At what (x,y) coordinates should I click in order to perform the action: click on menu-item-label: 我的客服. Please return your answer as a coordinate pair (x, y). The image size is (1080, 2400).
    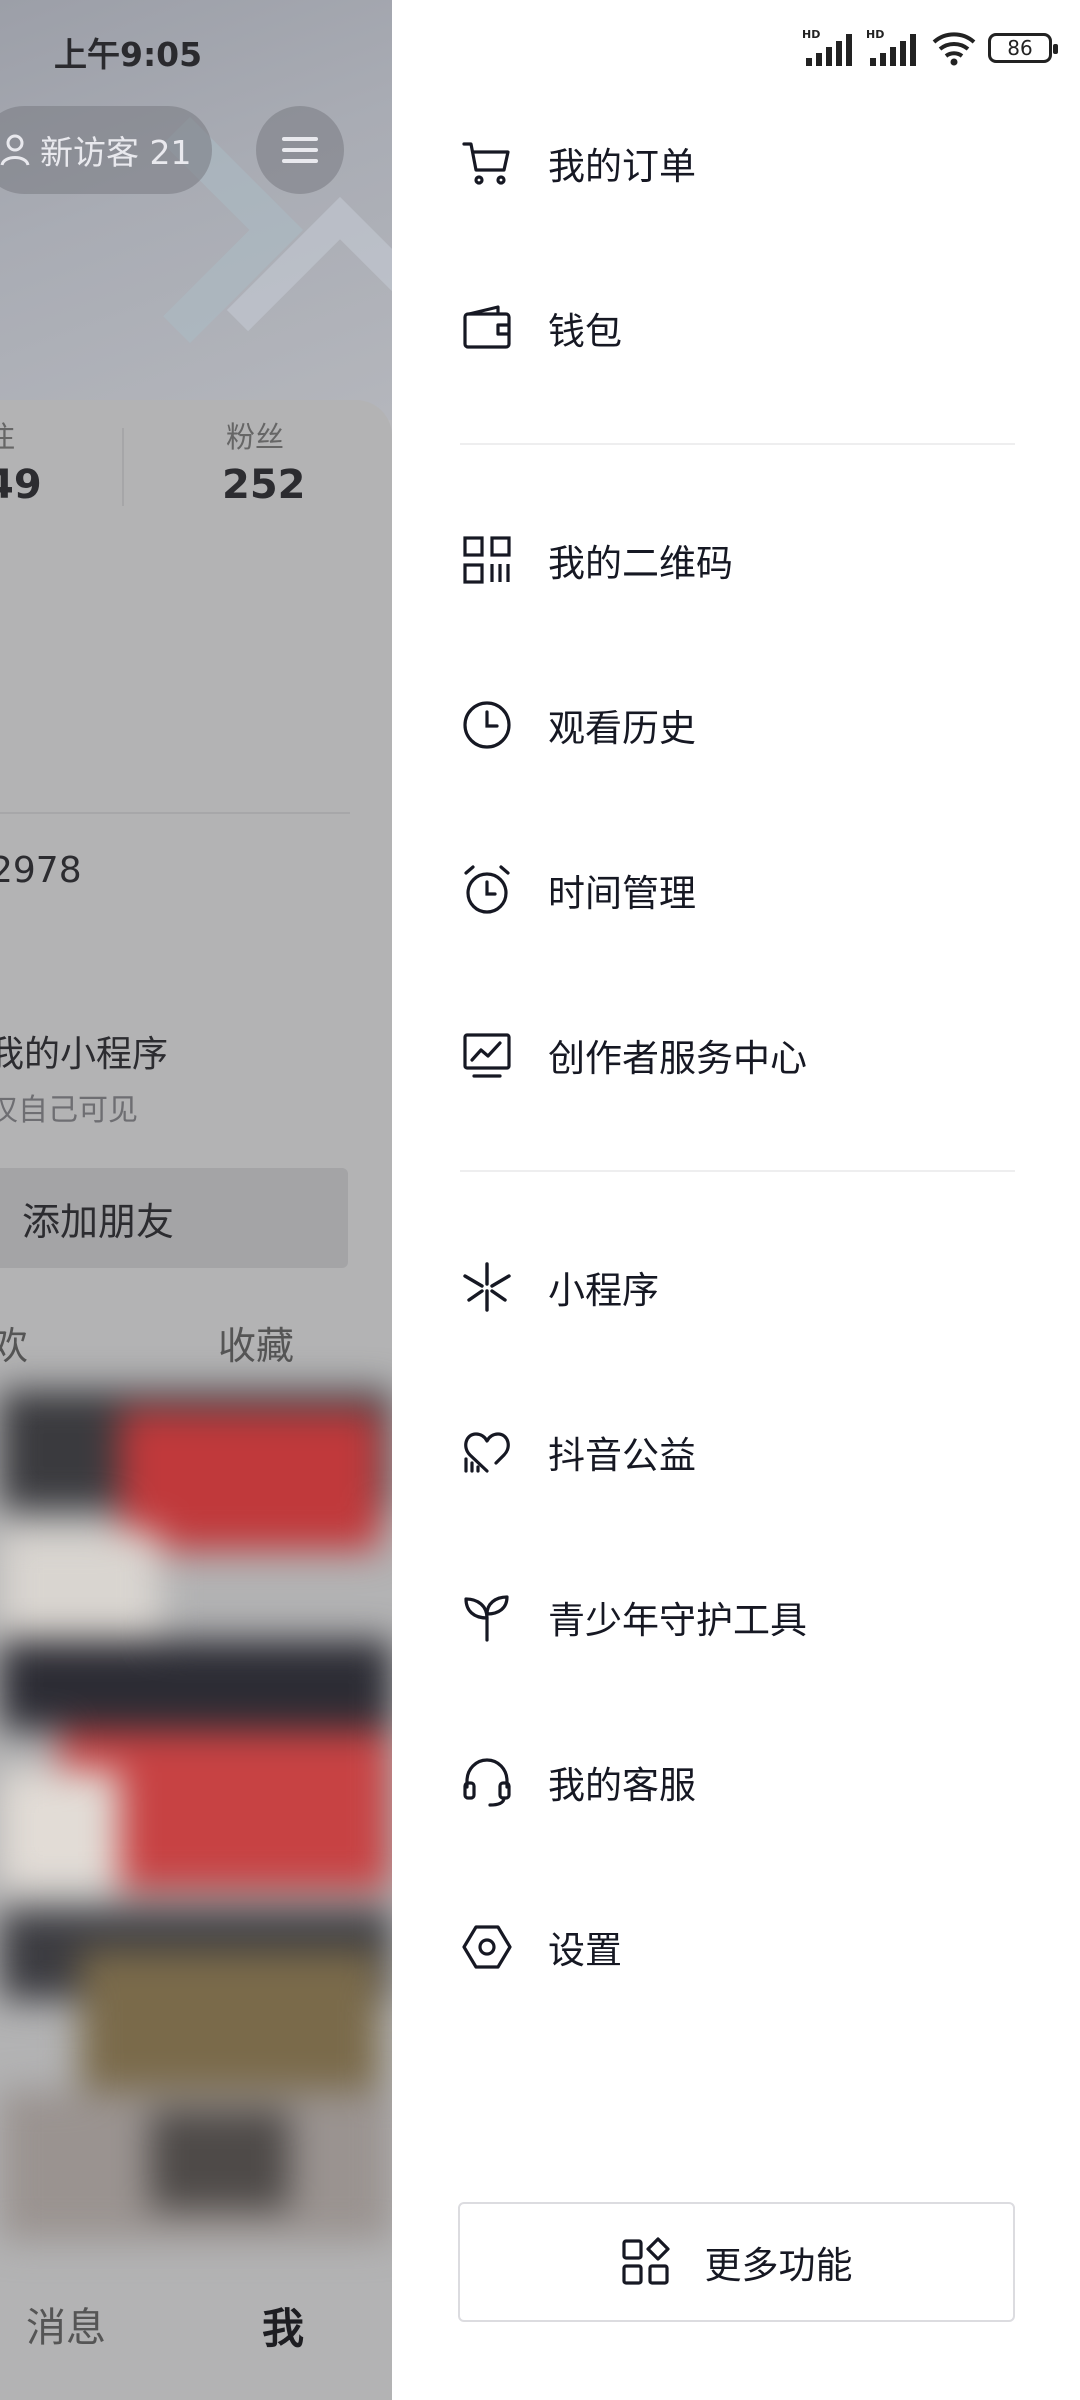
    Looking at the image, I should click on (622, 1785).